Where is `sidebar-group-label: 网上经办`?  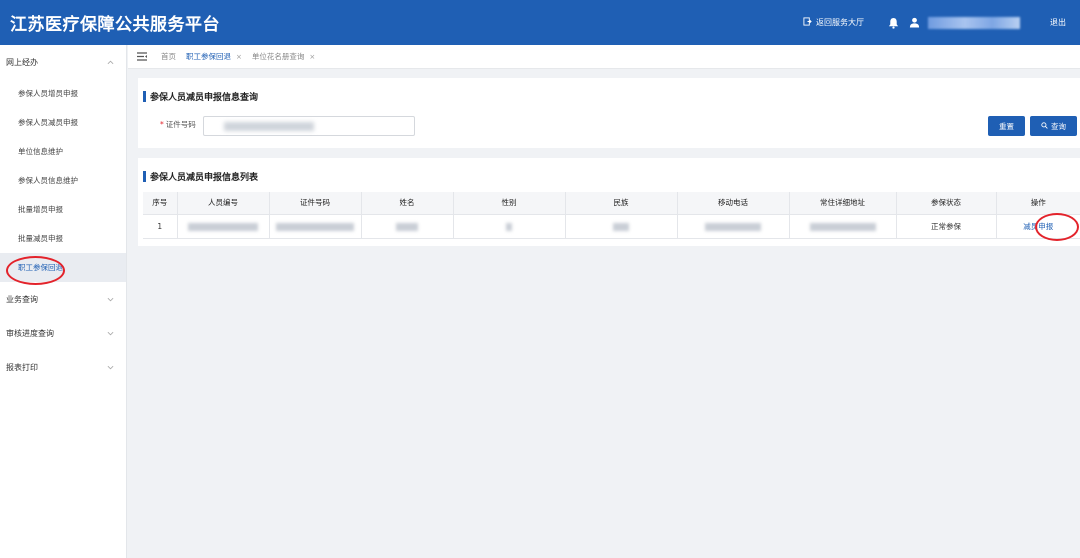
sidebar-group-label: 网上经办 is located at coordinates (22, 62).